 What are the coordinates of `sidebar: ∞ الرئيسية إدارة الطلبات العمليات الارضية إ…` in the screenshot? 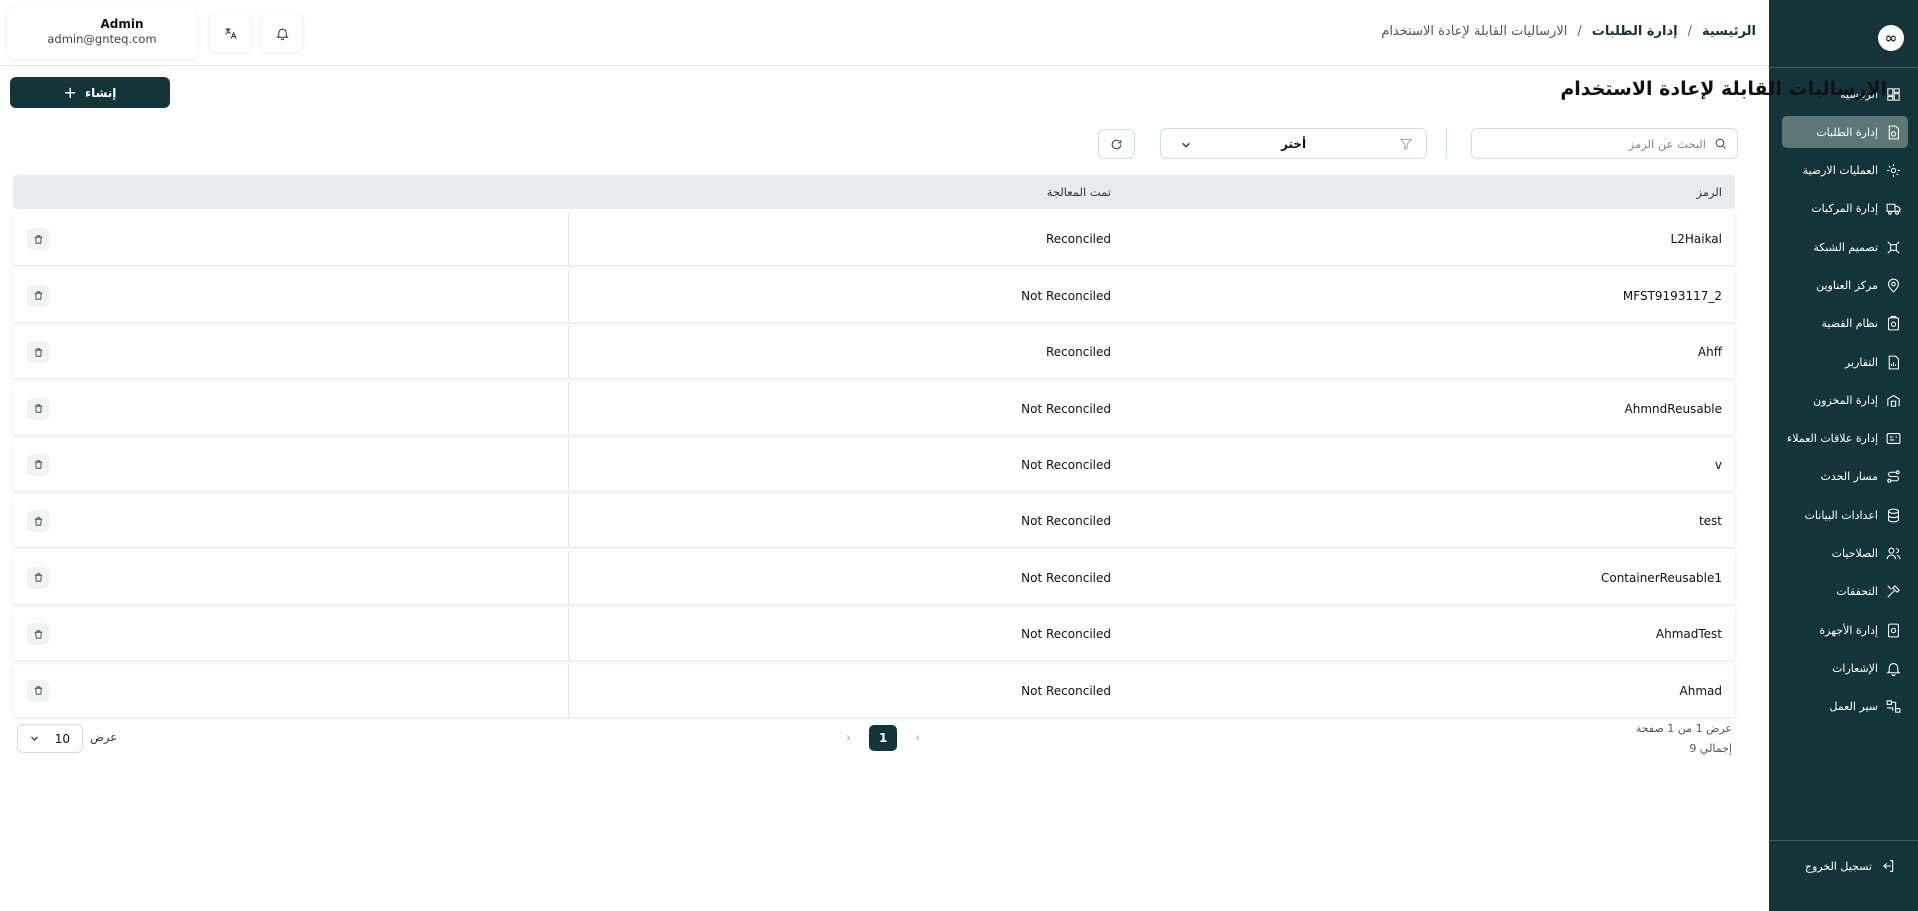 It's located at (1843, 455).